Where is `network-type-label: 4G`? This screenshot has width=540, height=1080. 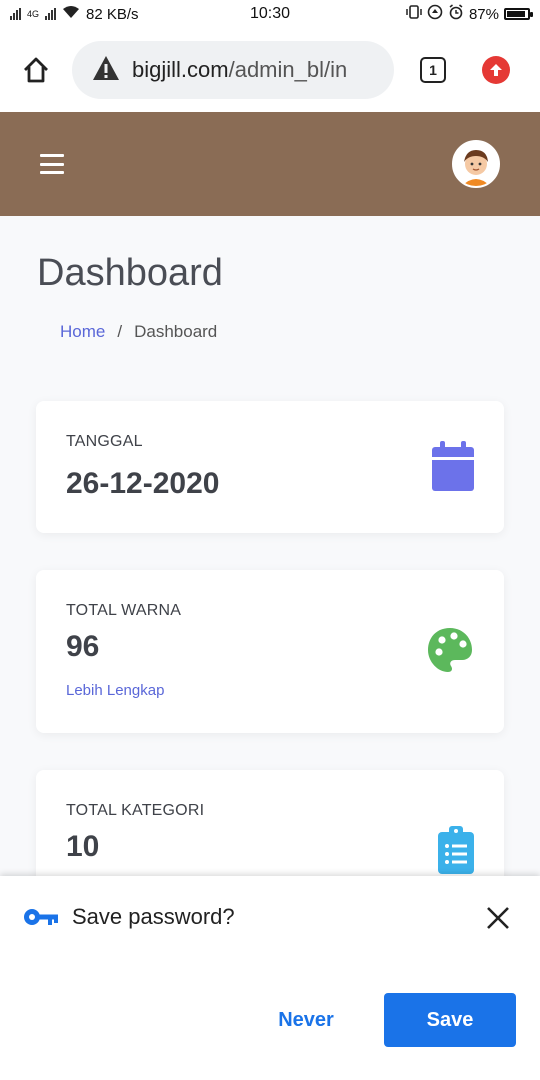
network-type-label: 4G is located at coordinates (33, 14).